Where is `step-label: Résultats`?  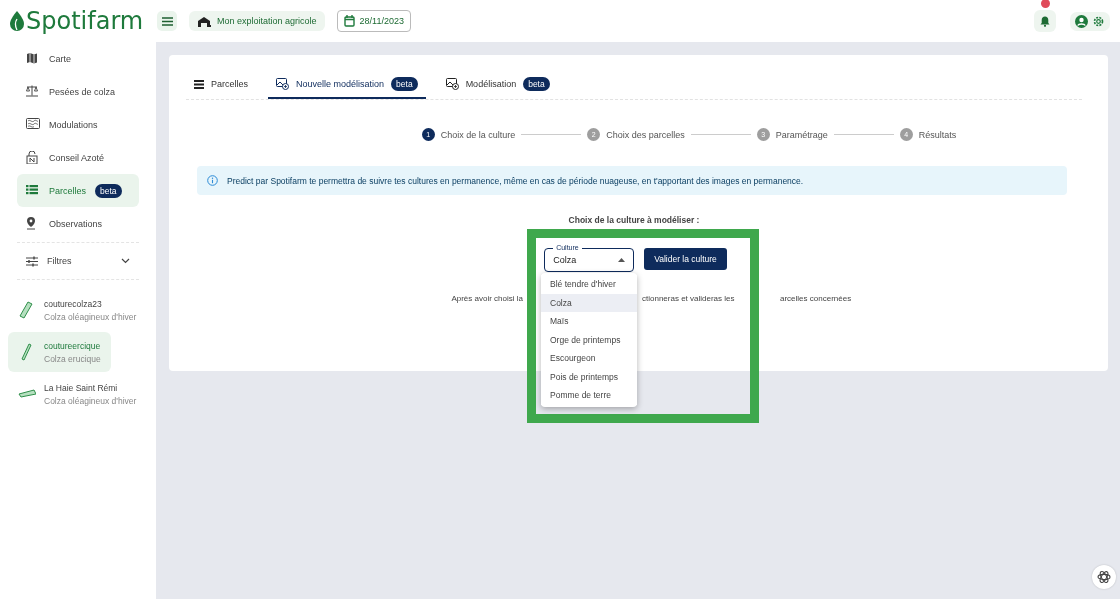 step-label: Résultats is located at coordinates (937, 134).